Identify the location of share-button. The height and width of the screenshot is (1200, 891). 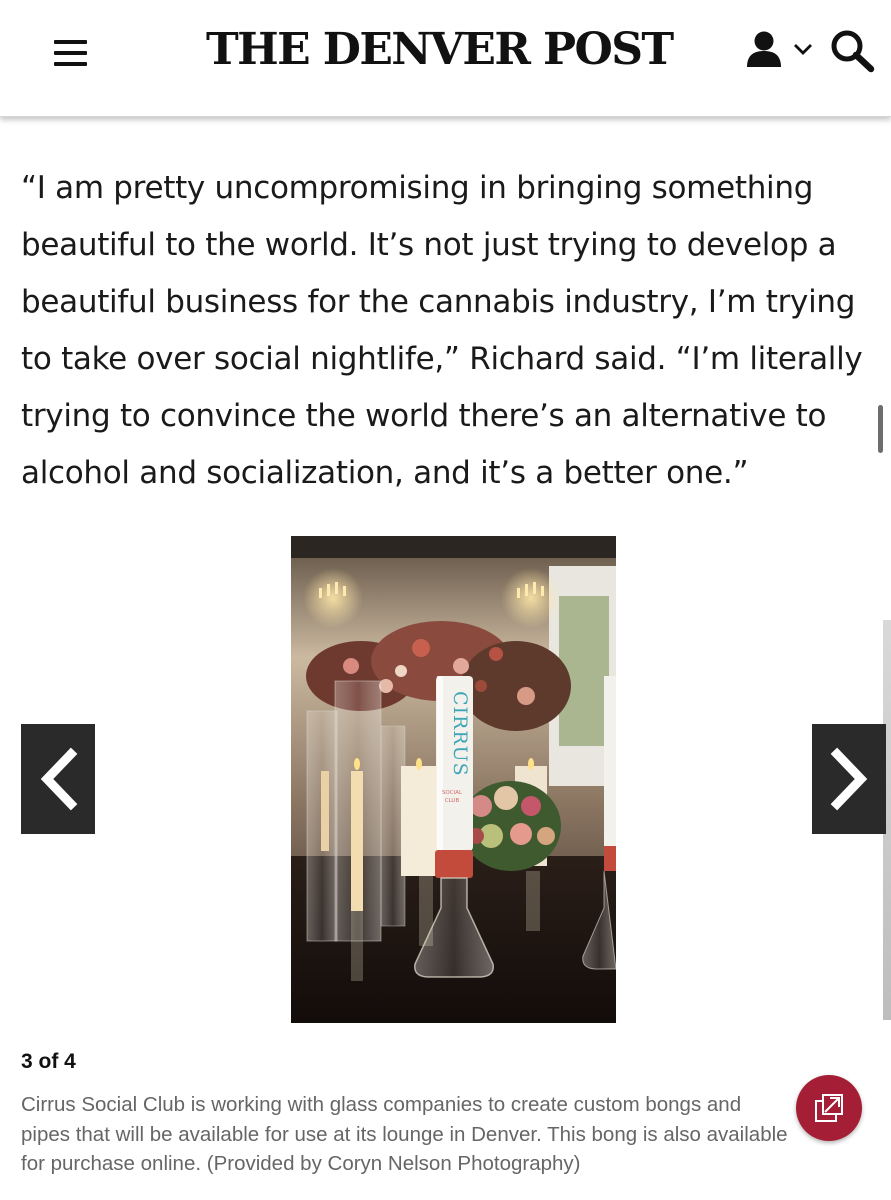
(829, 1108).